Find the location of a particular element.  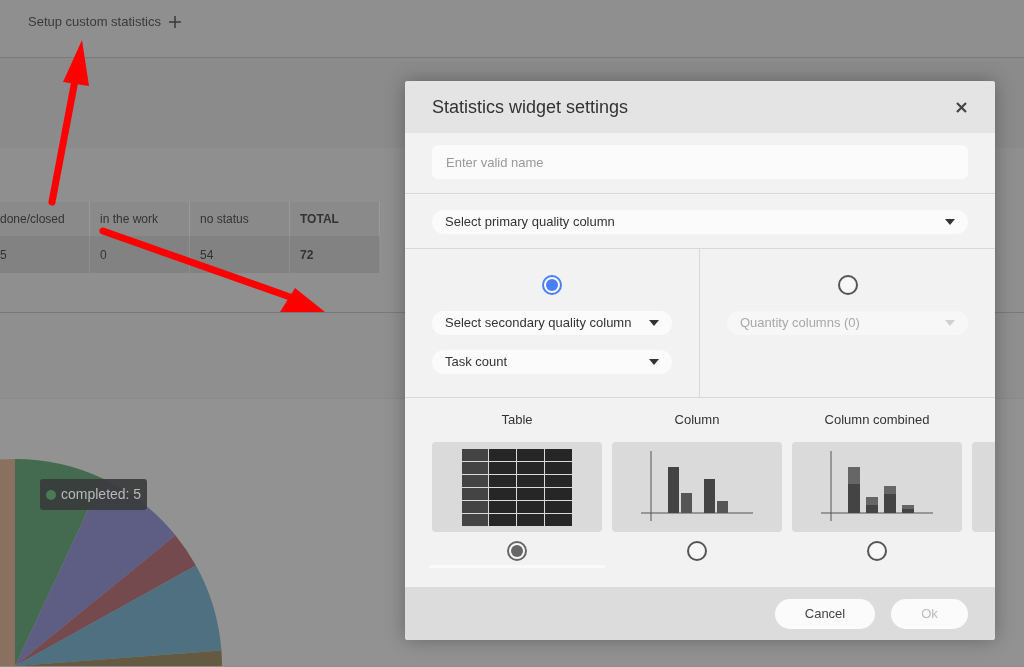

close-icon is located at coordinates (961, 107).